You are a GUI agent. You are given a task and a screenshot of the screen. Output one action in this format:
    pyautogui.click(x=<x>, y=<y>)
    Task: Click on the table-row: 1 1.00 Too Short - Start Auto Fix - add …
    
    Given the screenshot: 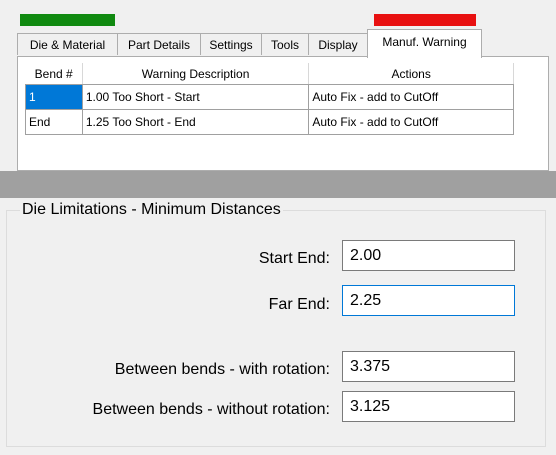 What is the action you would take?
    pyautogui.click(x=269, y=97)
    